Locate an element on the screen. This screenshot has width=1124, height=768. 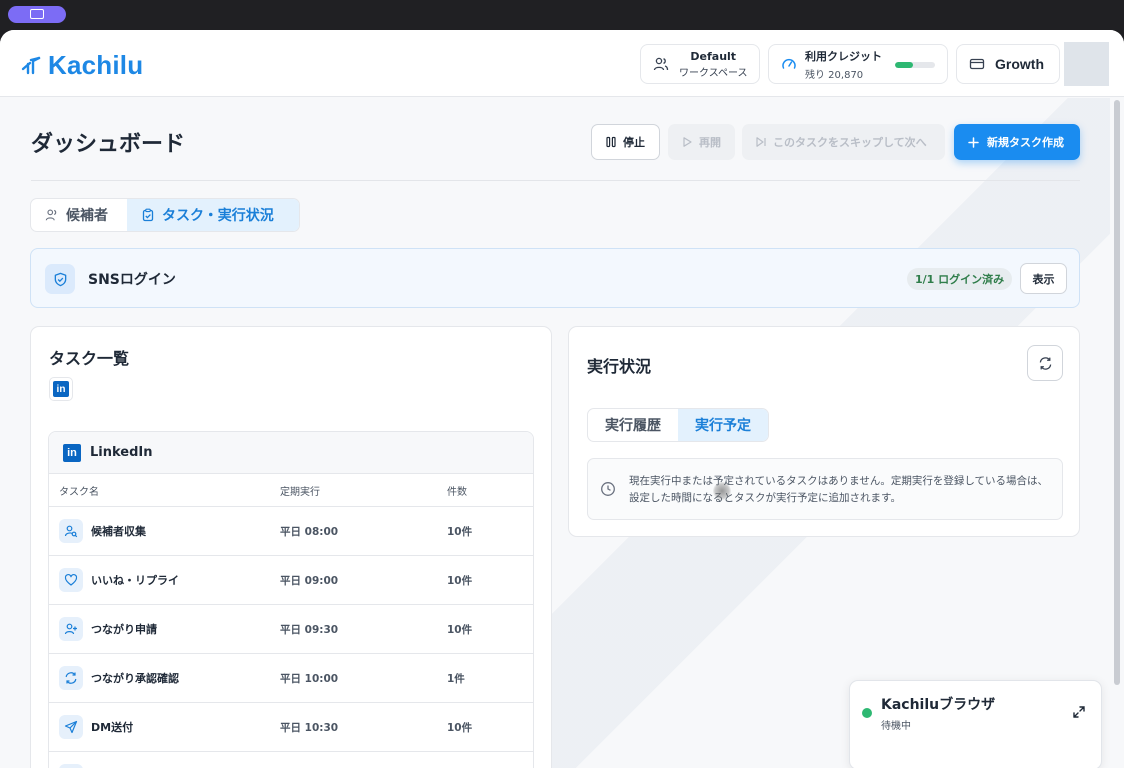
tab-execution-scheduled: 実行予定 is located at coordinates (723, 425).